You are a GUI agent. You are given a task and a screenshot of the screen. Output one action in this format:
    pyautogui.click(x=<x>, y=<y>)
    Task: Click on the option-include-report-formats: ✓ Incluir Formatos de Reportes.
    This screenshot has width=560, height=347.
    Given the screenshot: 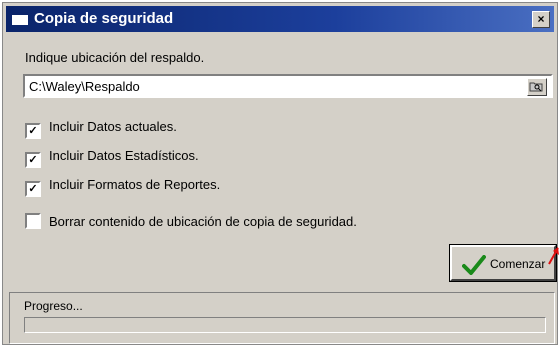 What is the action you would take?
    pyautogui.click(x=122, y=187)
    